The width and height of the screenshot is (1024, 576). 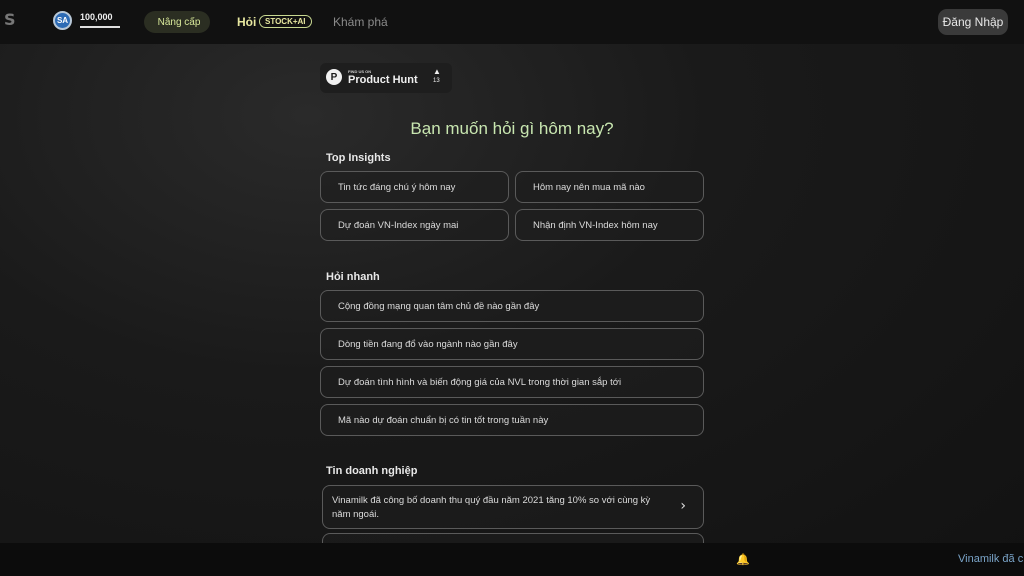 I want to click on points-balance: 100,000, so click(x=96, y=17).